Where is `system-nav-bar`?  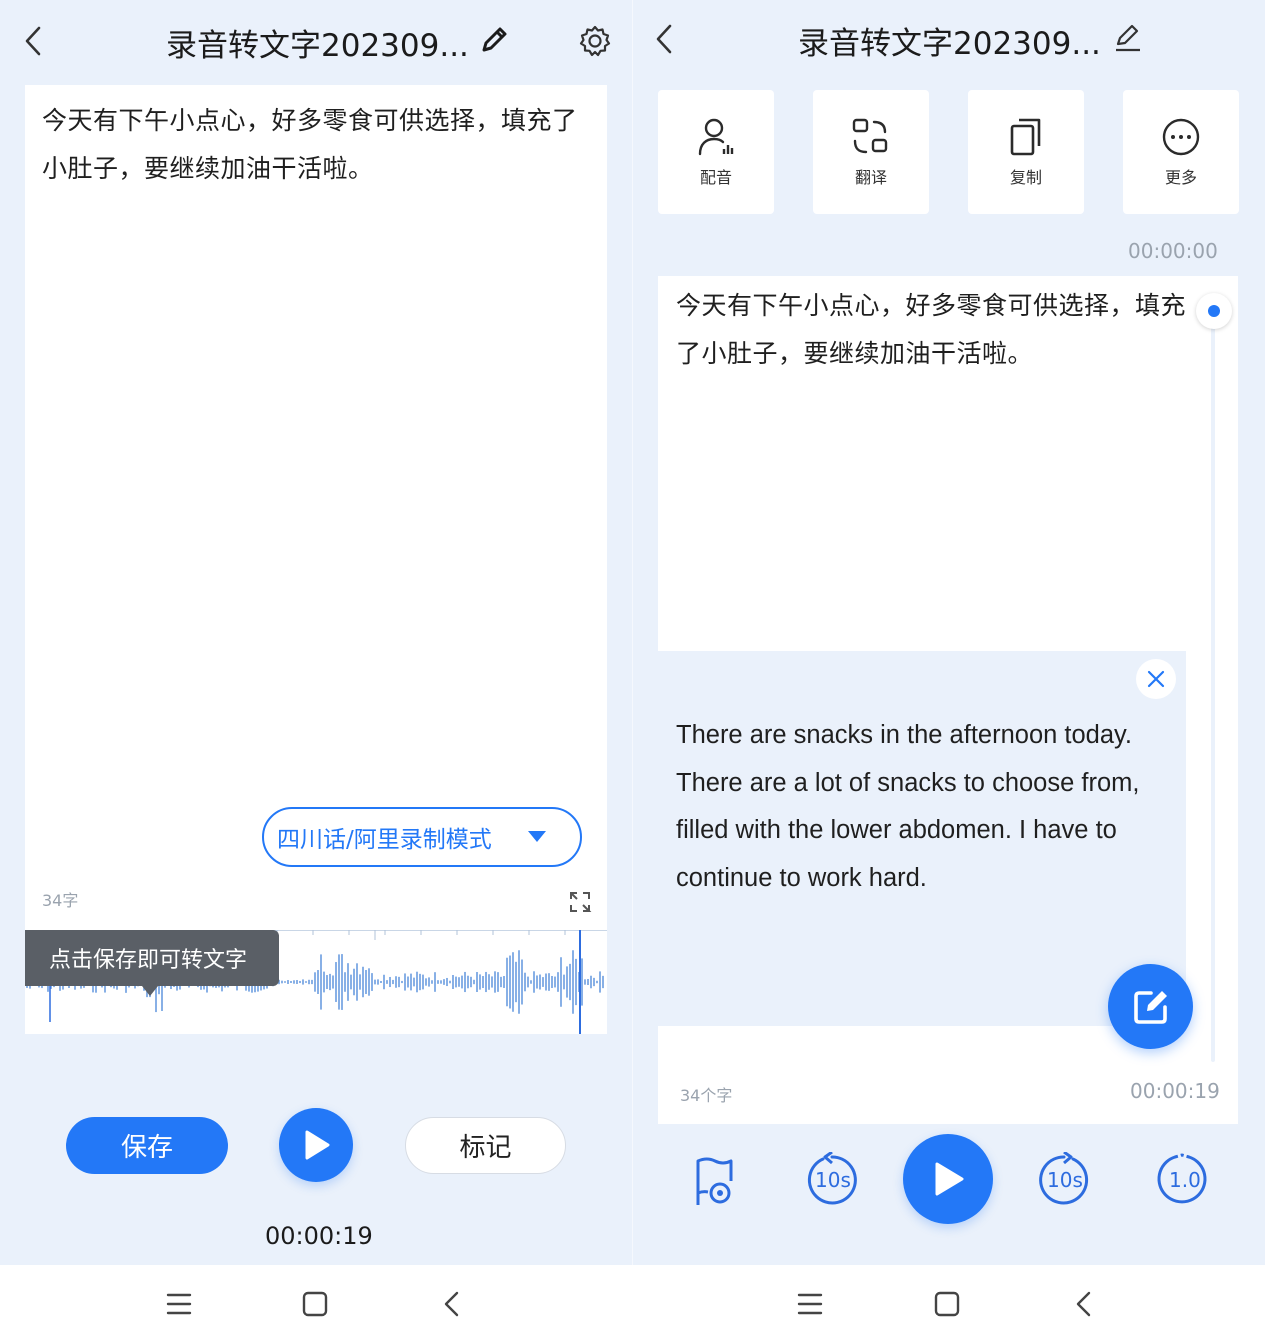 system-nav-bar is located at coordinates (632, 1303).